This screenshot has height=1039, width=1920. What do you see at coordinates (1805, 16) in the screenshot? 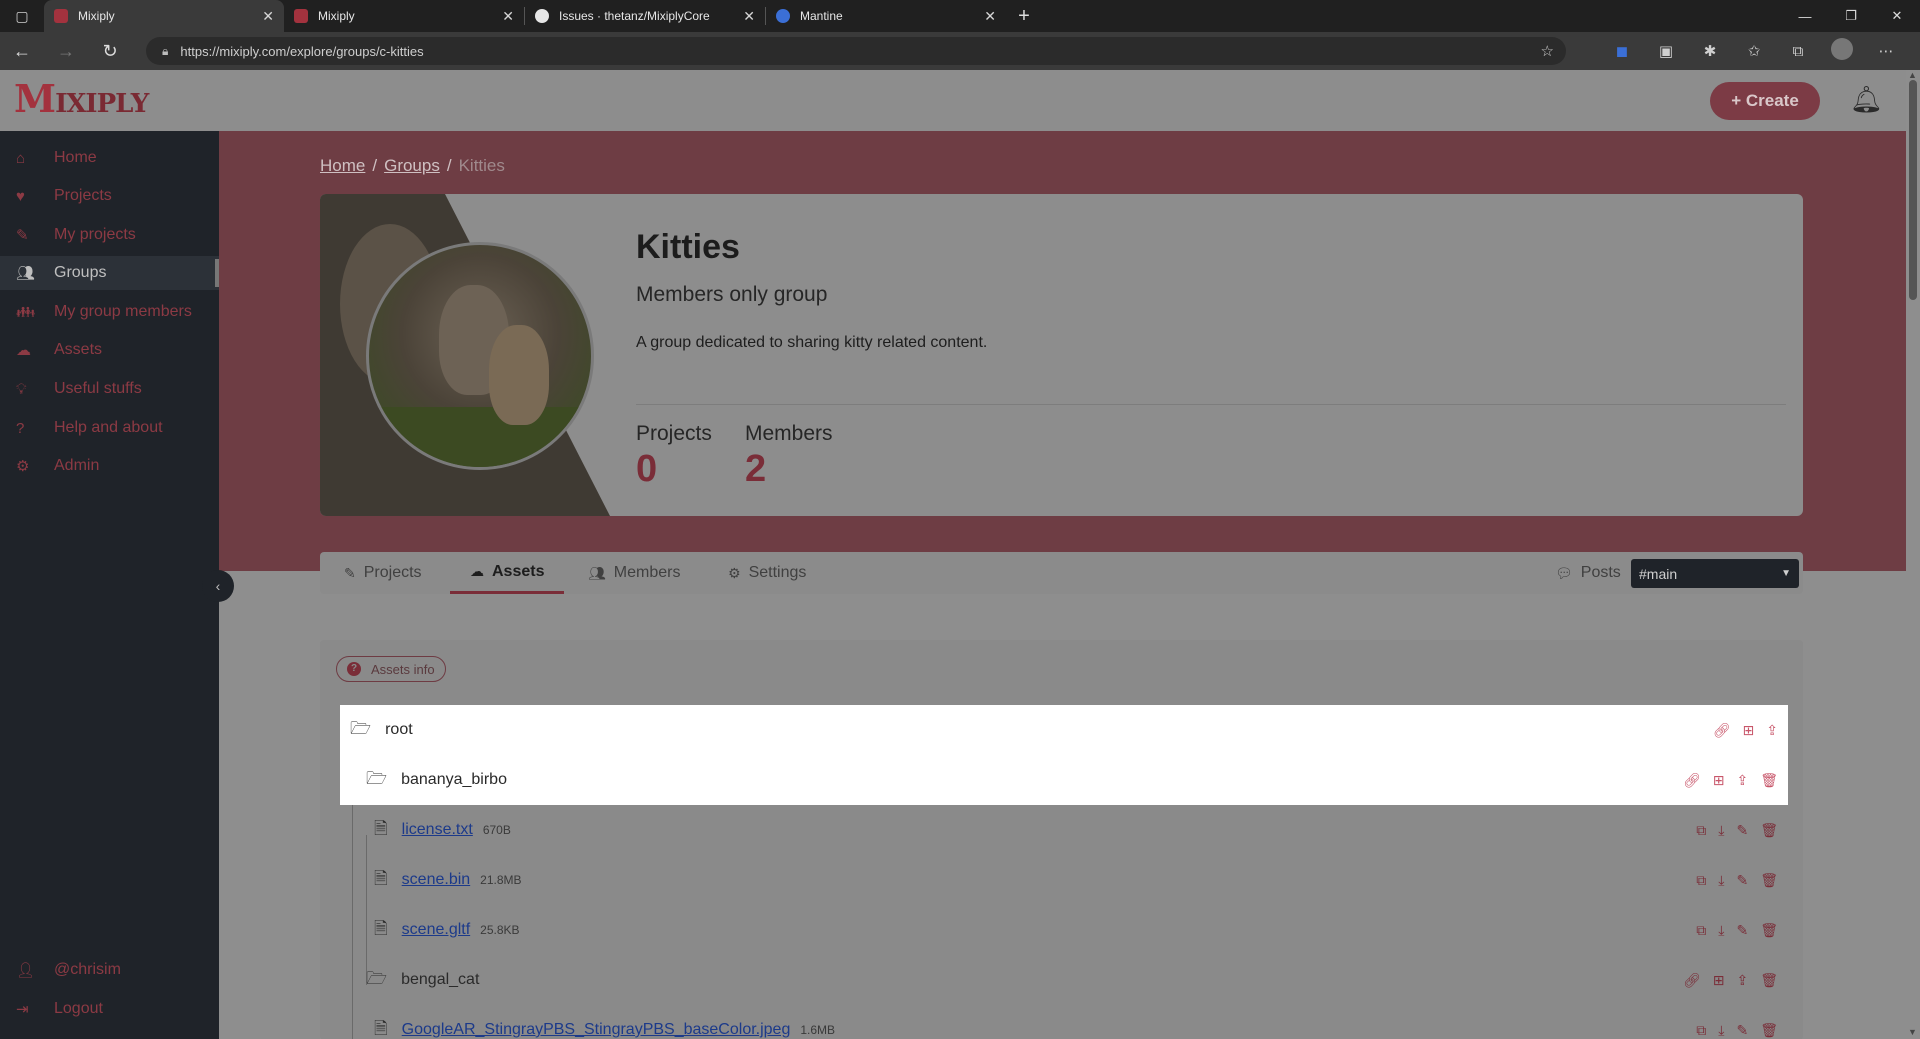
I see `minimize-icon: —` at bounding box center [1805, 16].